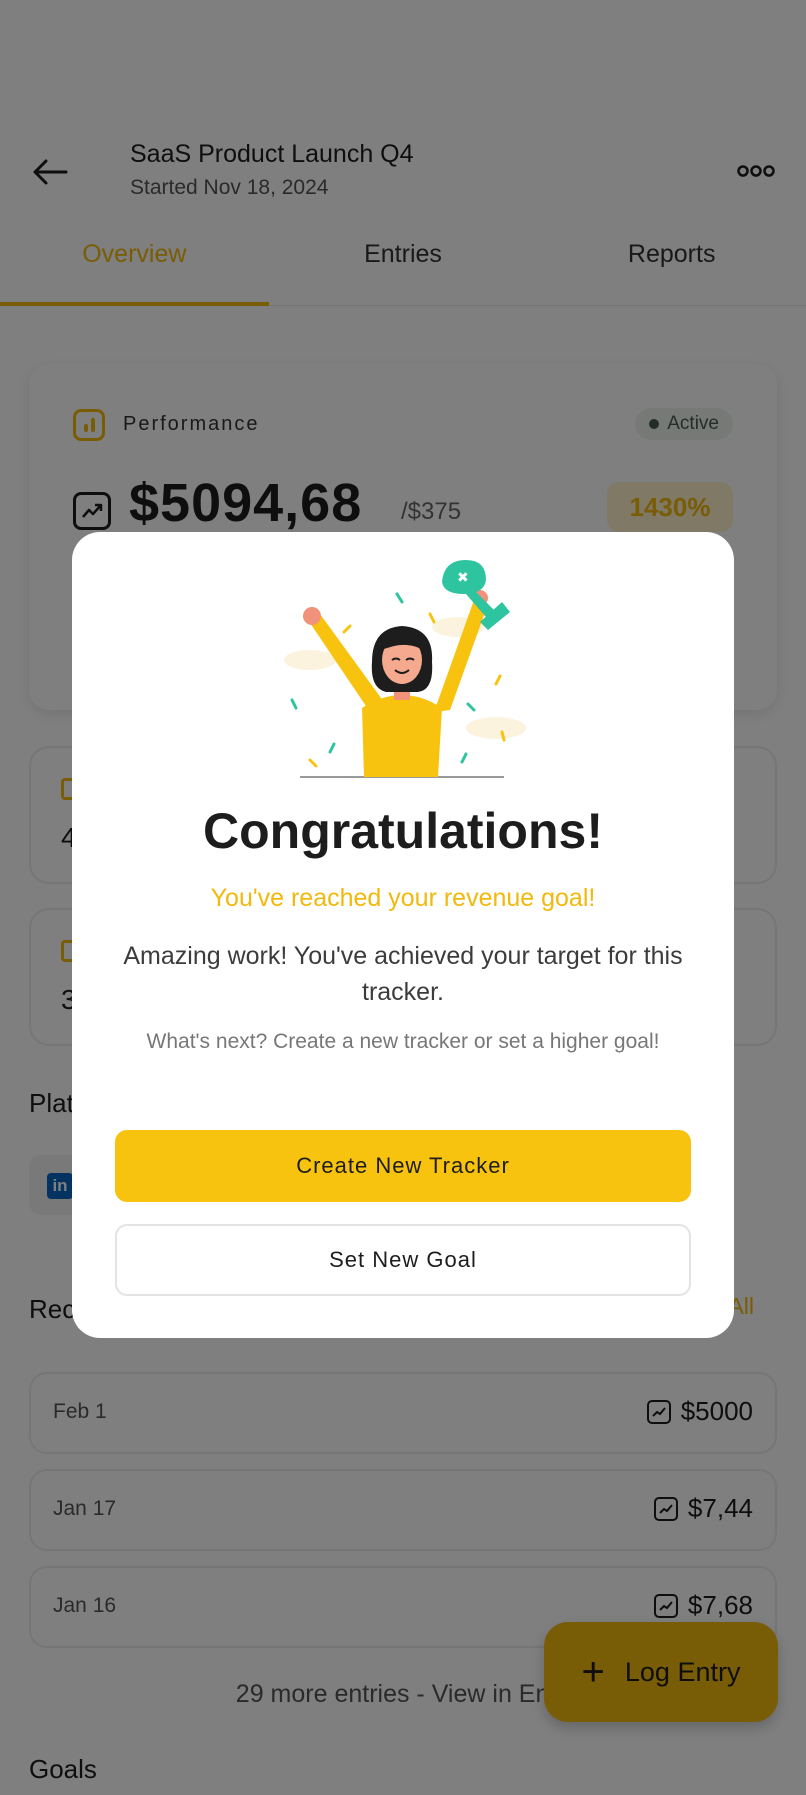 The image size is (806, 1795). I want to click on set-new-goal-button: Set New Goal, so click(403, 1260).